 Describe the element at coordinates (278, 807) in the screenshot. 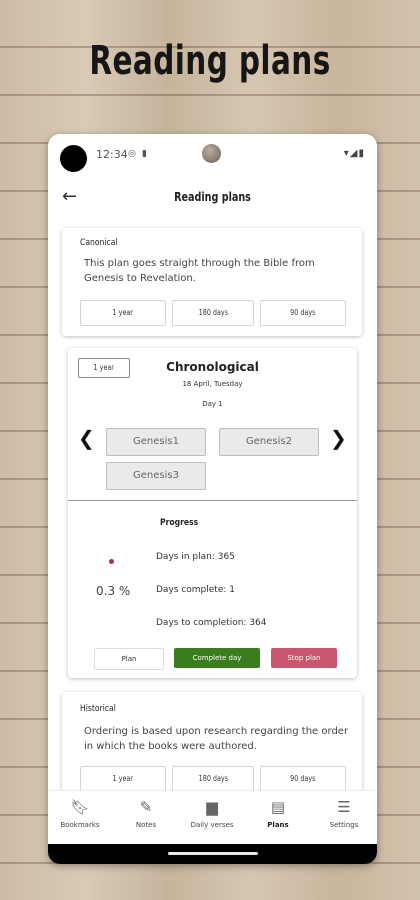

I see `calendar-icon: ▤` at that location.